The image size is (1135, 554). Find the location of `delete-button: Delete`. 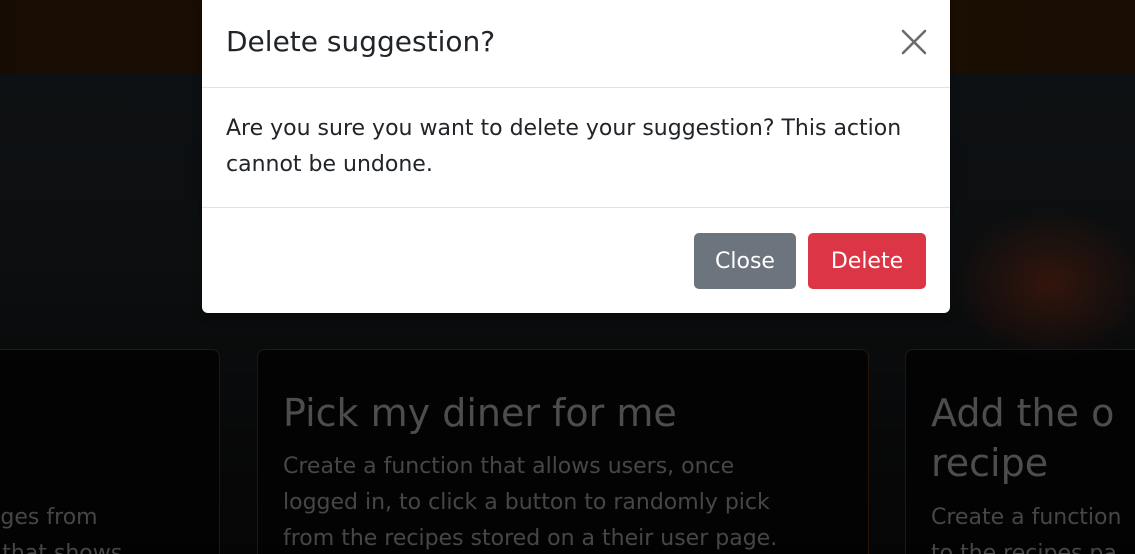

delete-button: Delete is located at coordinates (867, 261).